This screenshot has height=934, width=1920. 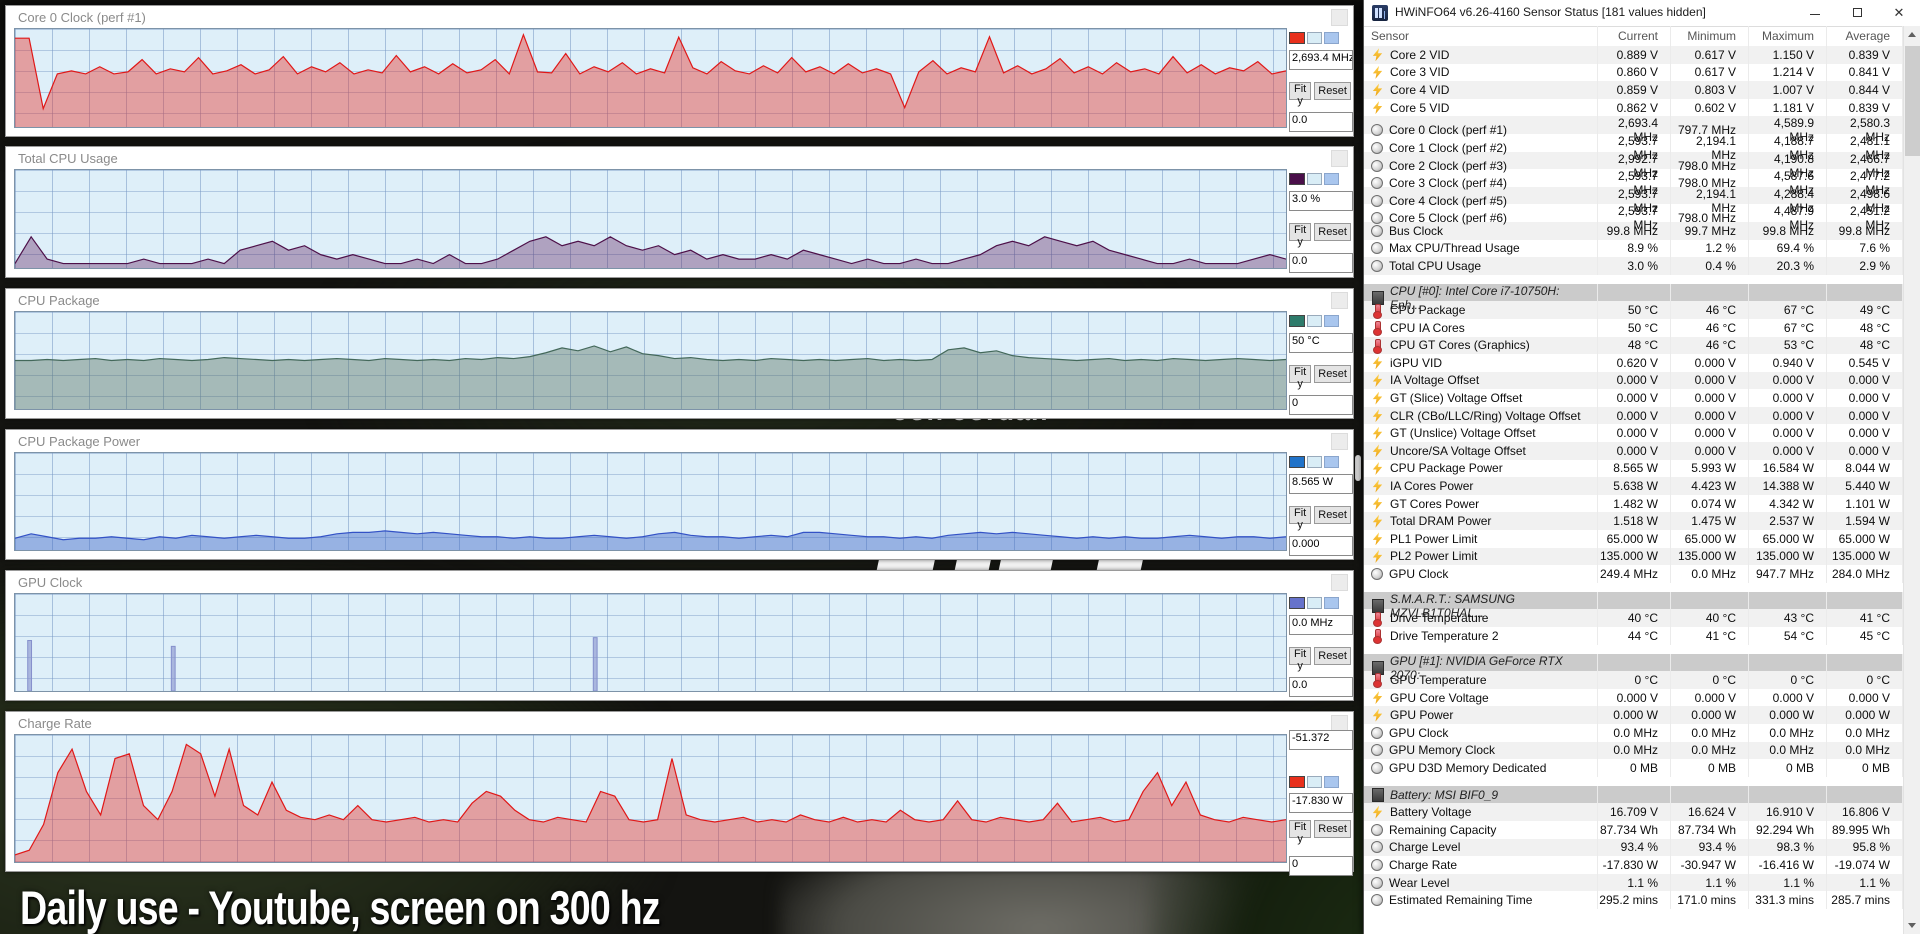 I want to click on sensor-section-header: GPU [#1]: NVIDIA GeForce RTX 2070:, so click(x=1633, y=667).